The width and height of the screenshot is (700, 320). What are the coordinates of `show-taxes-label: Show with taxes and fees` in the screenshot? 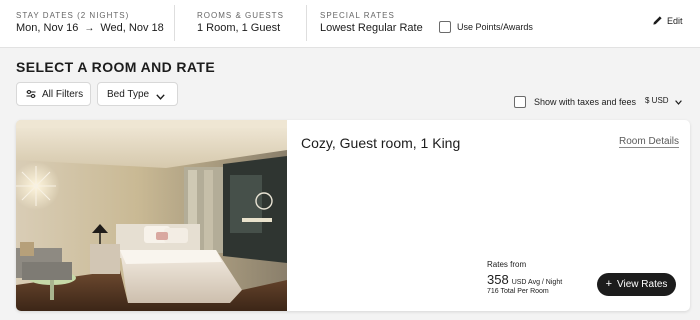 It's located at (585, 102).